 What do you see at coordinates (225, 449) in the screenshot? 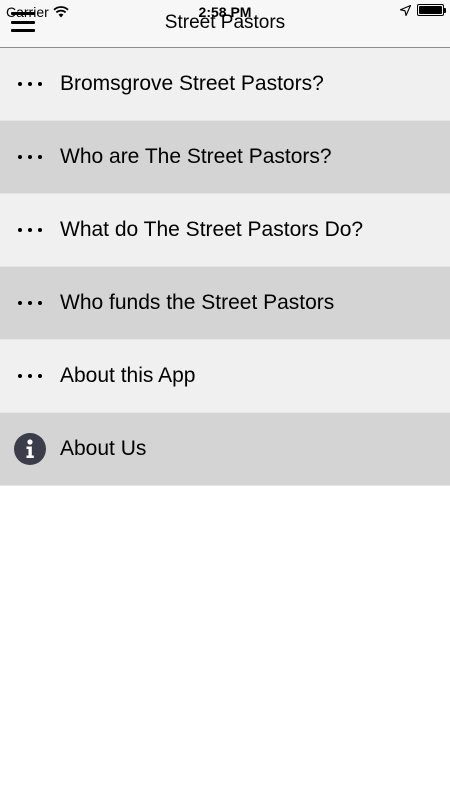
I see `menu-item-about-us: About Us` at bounding box center [225, 449].